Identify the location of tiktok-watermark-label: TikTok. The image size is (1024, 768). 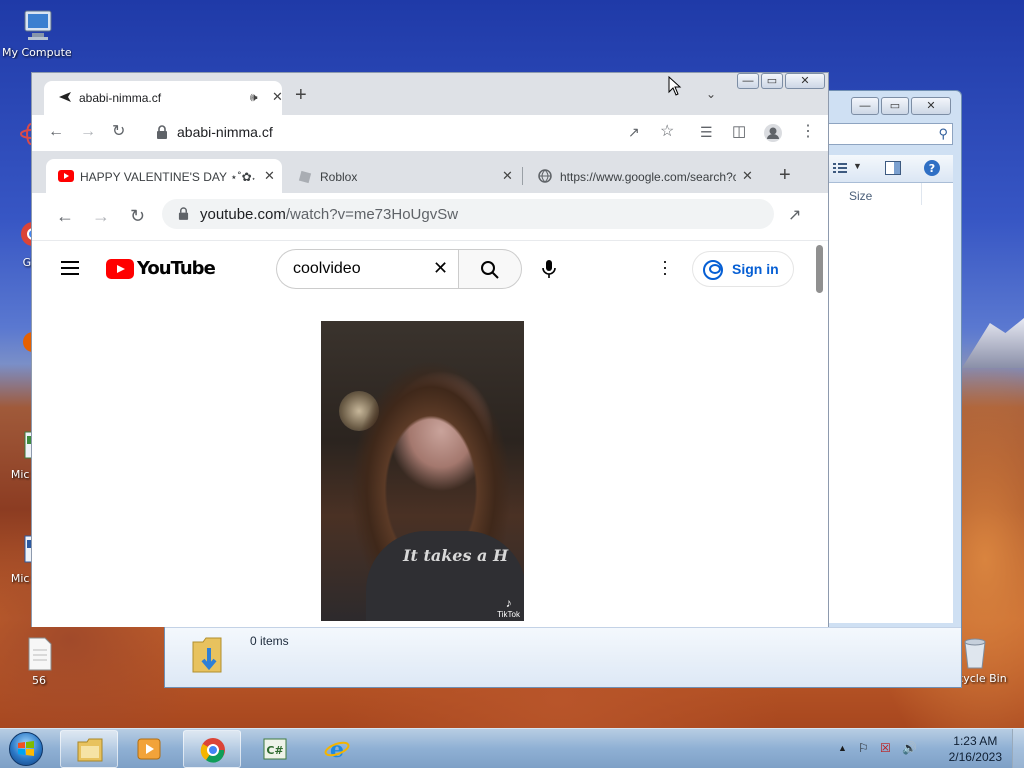
(508, 614).